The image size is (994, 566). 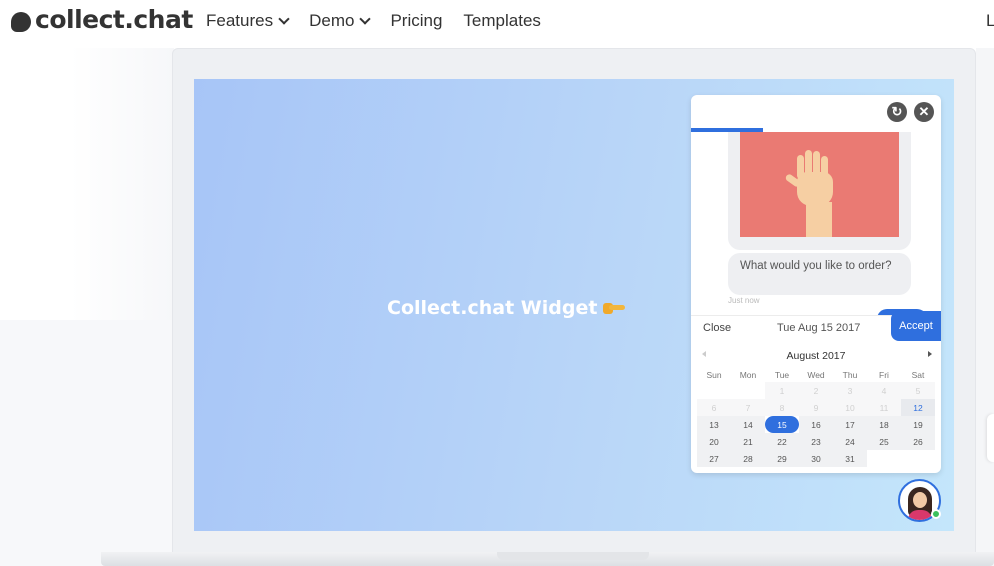 I want to click on calendar-day-15: 15, so click(x=782, y=424).